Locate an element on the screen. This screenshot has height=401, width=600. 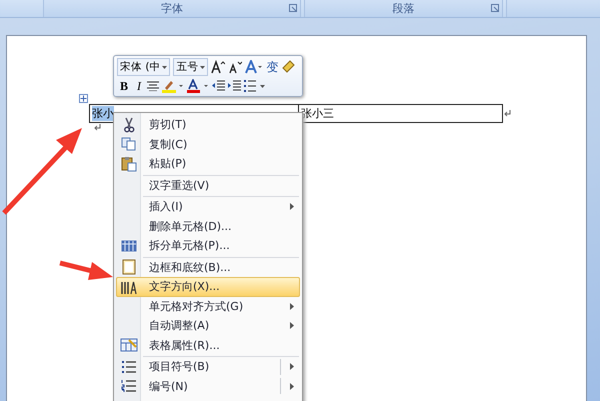
highlighter-icon is located at coordinates (173, 86).